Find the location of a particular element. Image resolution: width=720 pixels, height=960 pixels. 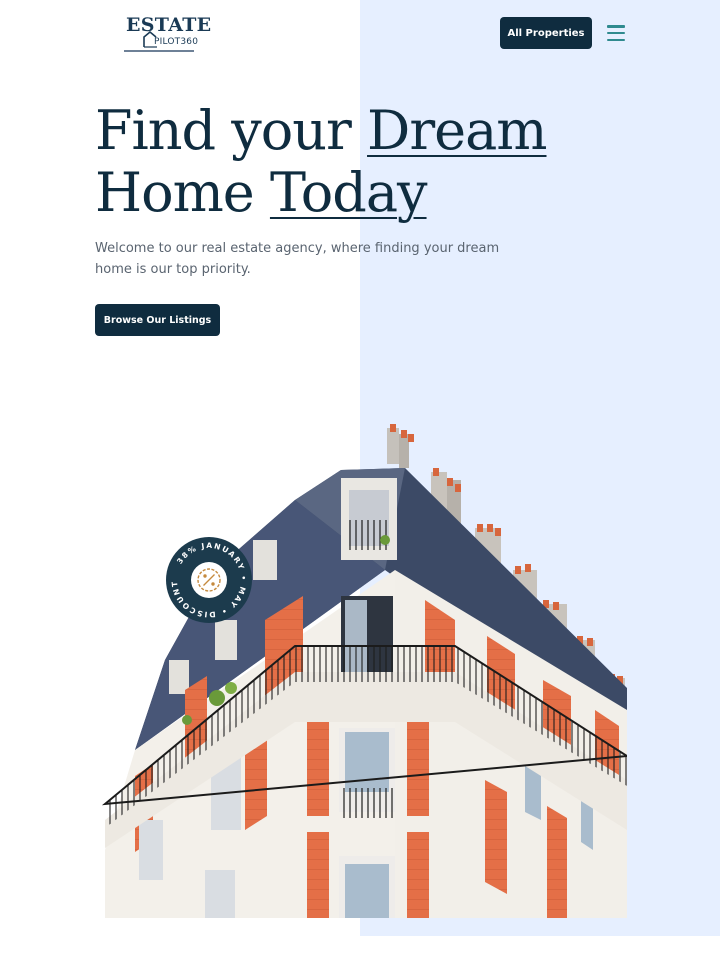

logo-underline is located at coordinates (159, 51).